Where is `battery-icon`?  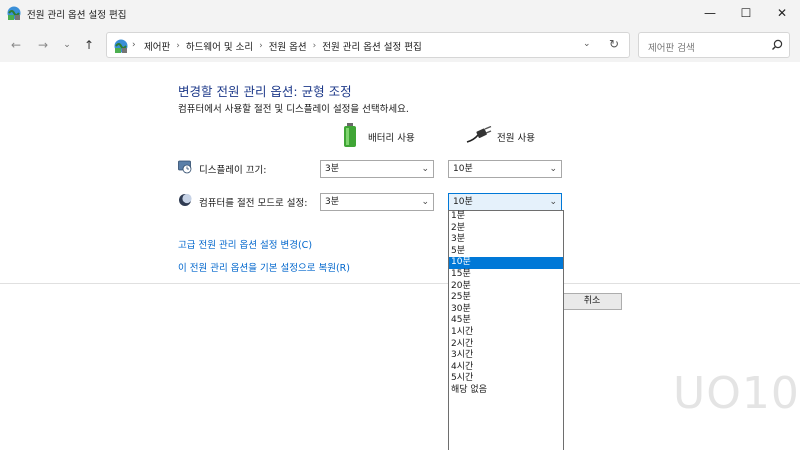 battery-icon is located at coordinates (350, 135).